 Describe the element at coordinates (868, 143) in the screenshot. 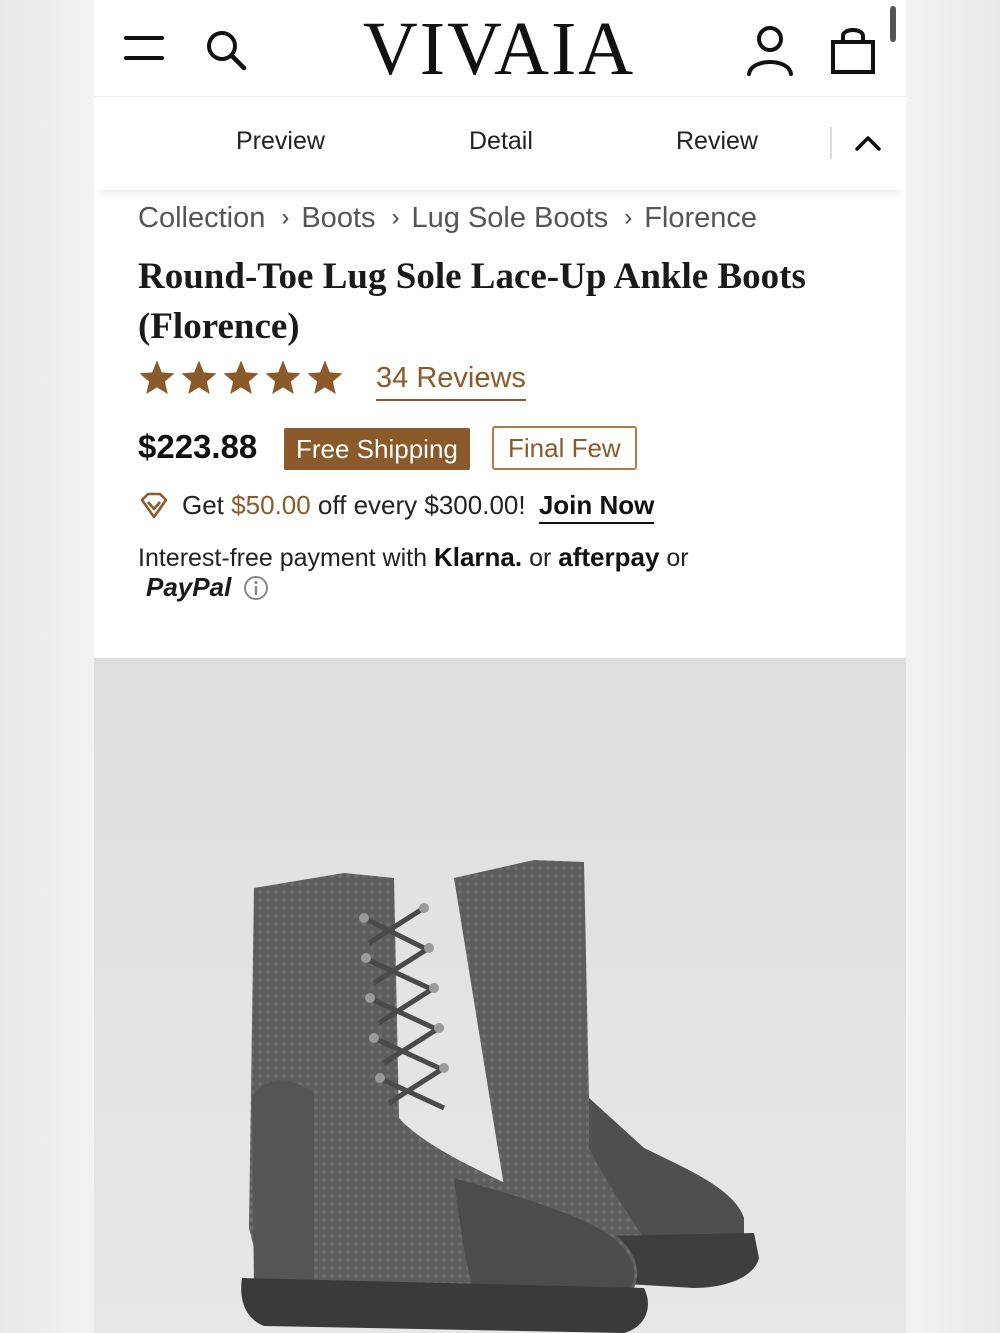

I see `chevron-up-icon` at that location.